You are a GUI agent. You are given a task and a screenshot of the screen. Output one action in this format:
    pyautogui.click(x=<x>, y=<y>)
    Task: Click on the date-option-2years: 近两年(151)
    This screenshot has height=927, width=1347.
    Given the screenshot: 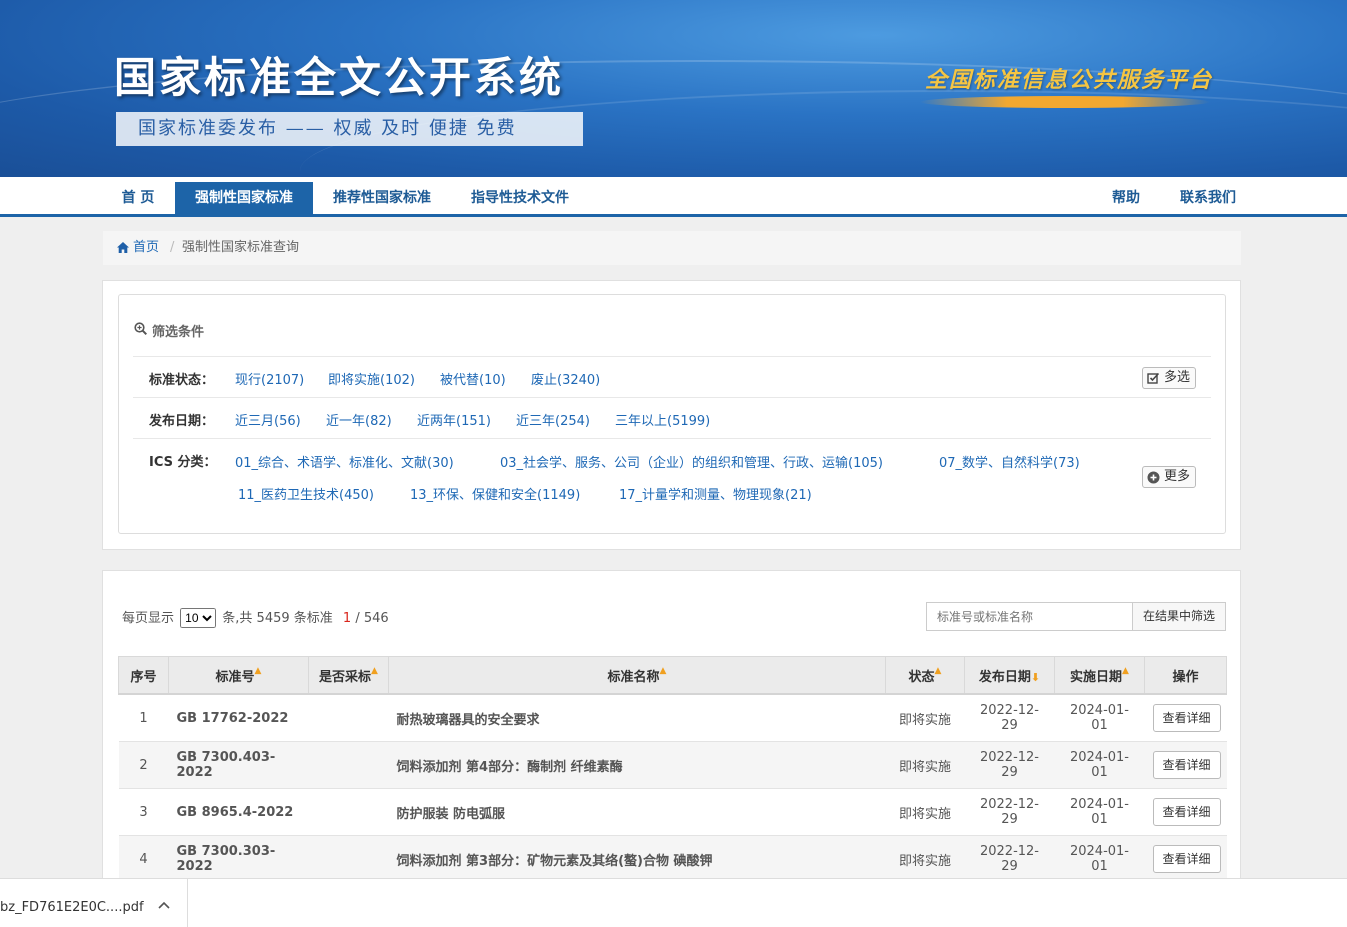 What is the action you would take?
    pyautogui.click(x=454, y=419)
    